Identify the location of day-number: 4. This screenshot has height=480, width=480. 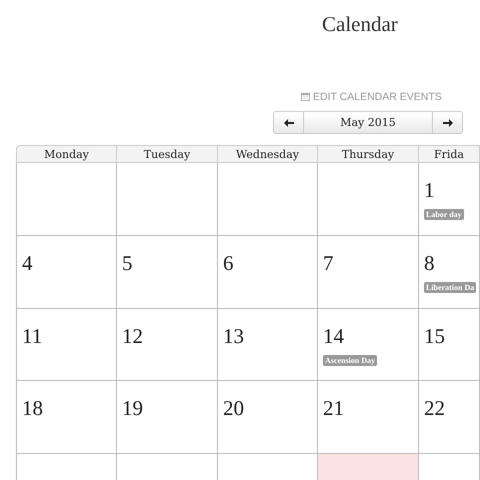
(27, 263).